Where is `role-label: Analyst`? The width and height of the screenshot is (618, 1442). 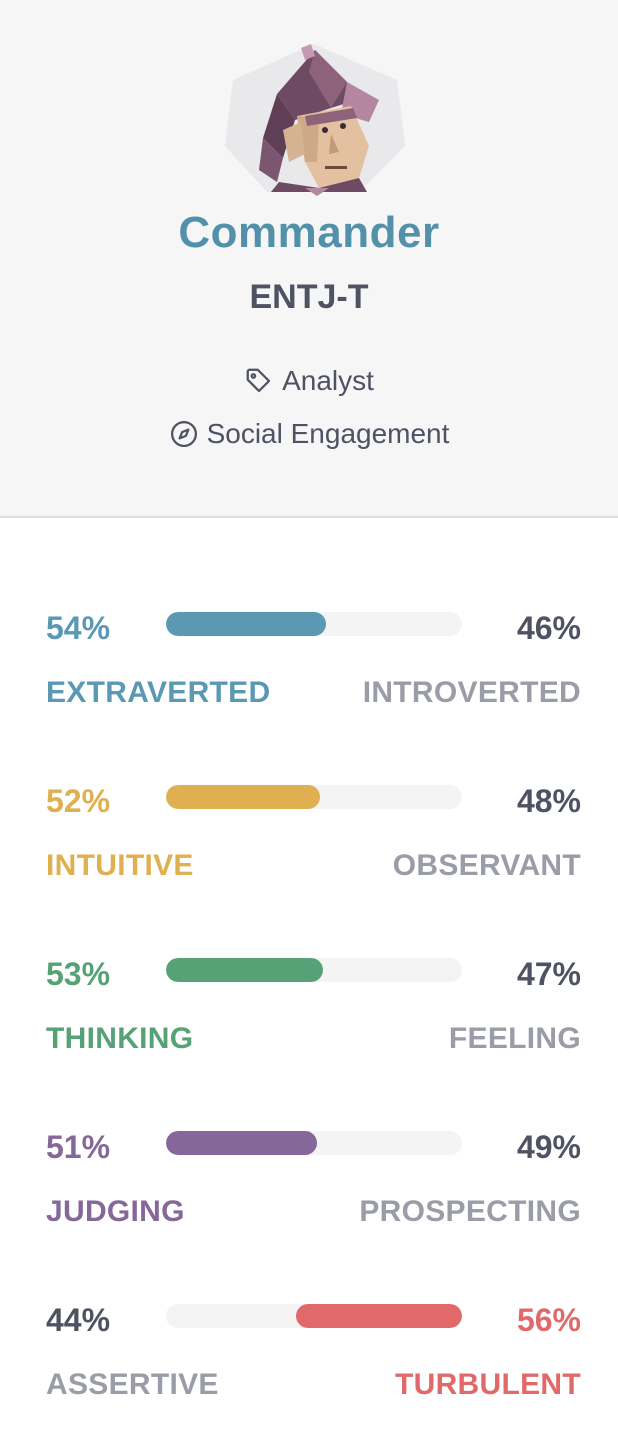
role-label: Analyst is located at coordinates (328, 380).